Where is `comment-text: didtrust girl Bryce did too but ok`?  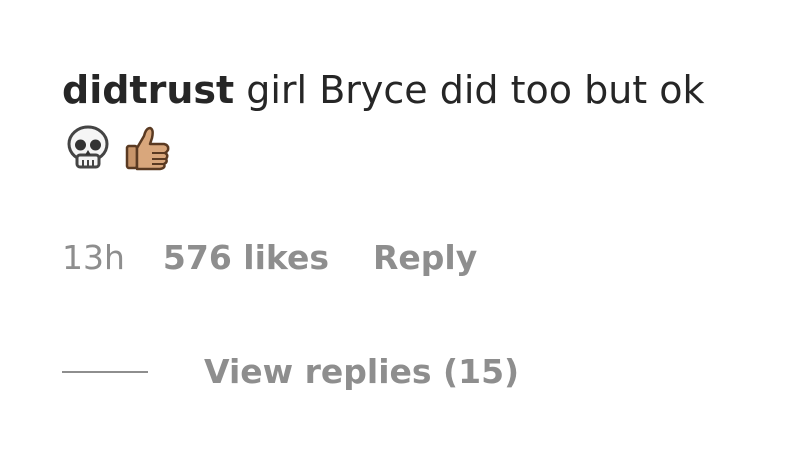
comment-text: didtrust girl Bryce did too but ok is located at coordinates (427, 90).